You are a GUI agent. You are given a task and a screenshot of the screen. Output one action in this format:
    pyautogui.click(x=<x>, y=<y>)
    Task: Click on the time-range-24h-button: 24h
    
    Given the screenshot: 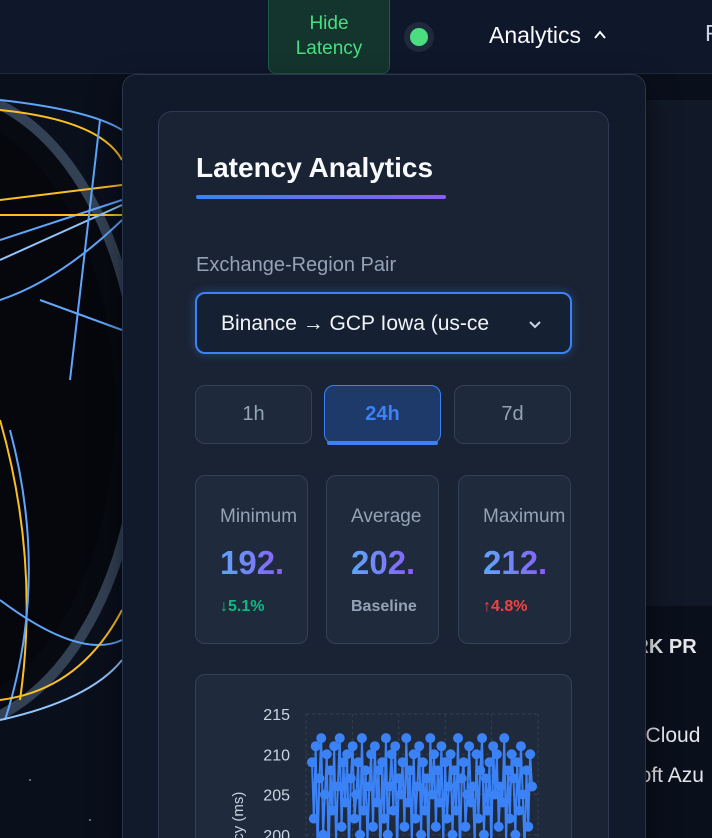 What is the action you would take?
    pyautogui.click(x=382, y=415)
    